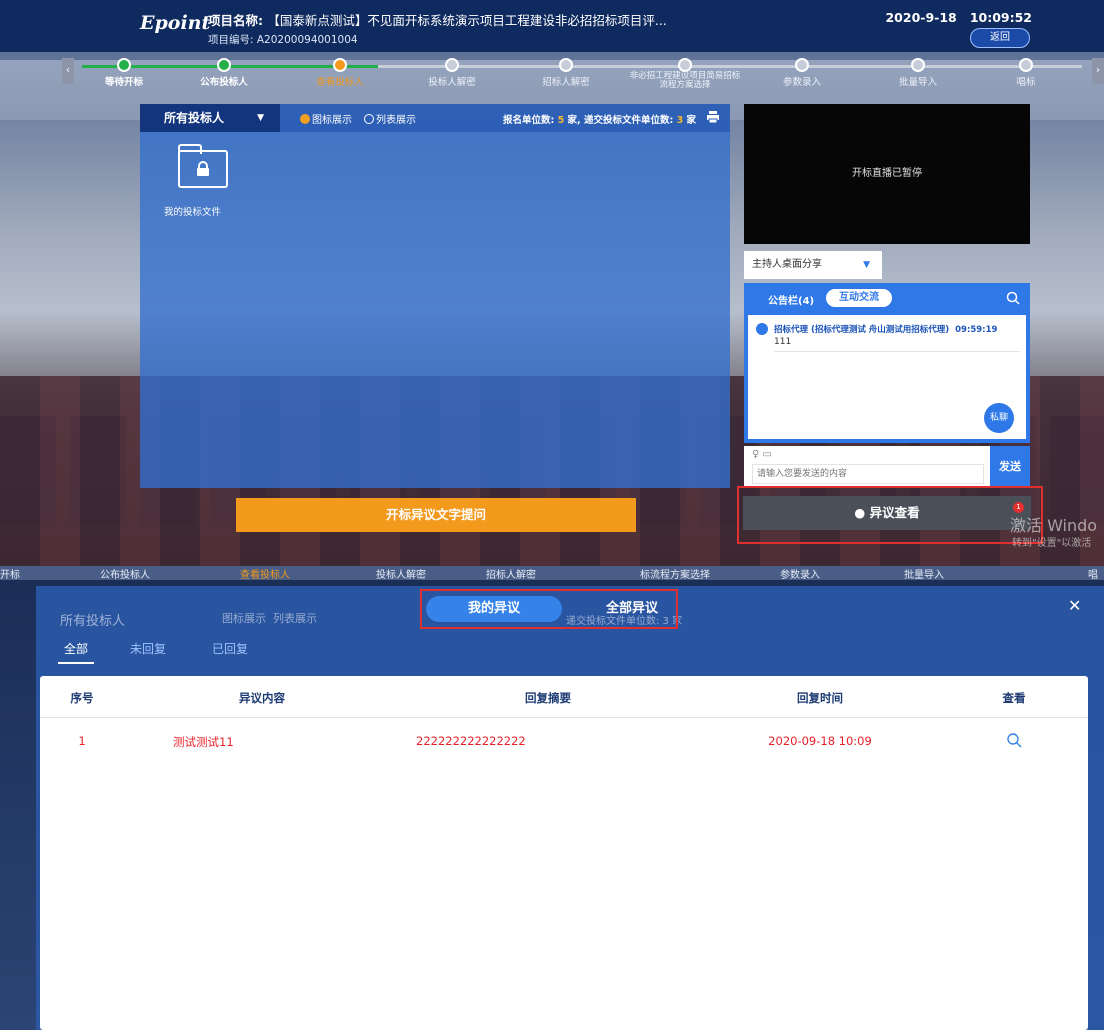 The width and height of the screenshot is (1104, 1030). I want to click on step-8: 唱标, so click(1026, 72).